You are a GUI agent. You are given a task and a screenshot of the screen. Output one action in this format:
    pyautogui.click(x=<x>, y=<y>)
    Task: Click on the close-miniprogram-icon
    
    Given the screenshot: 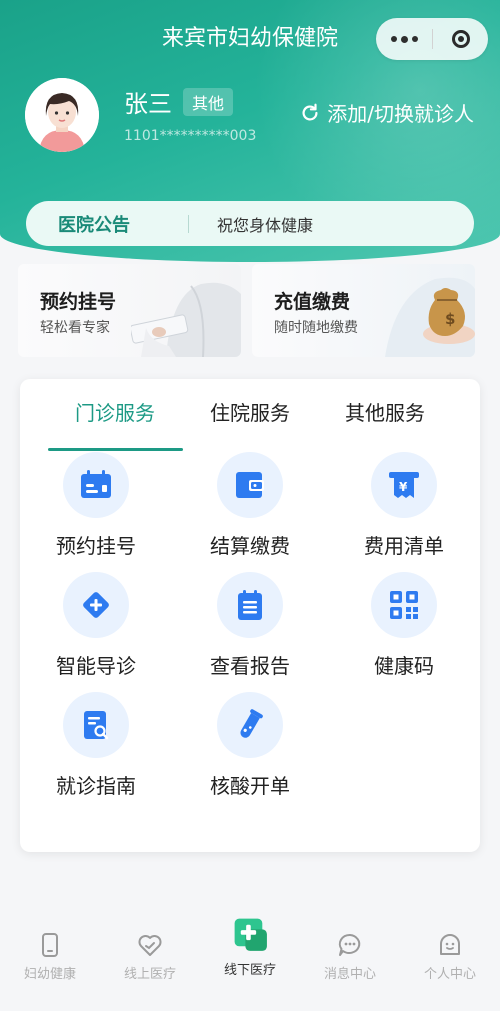 What is the action you would take?
    pyautogui.click(x=460, y=39)
    